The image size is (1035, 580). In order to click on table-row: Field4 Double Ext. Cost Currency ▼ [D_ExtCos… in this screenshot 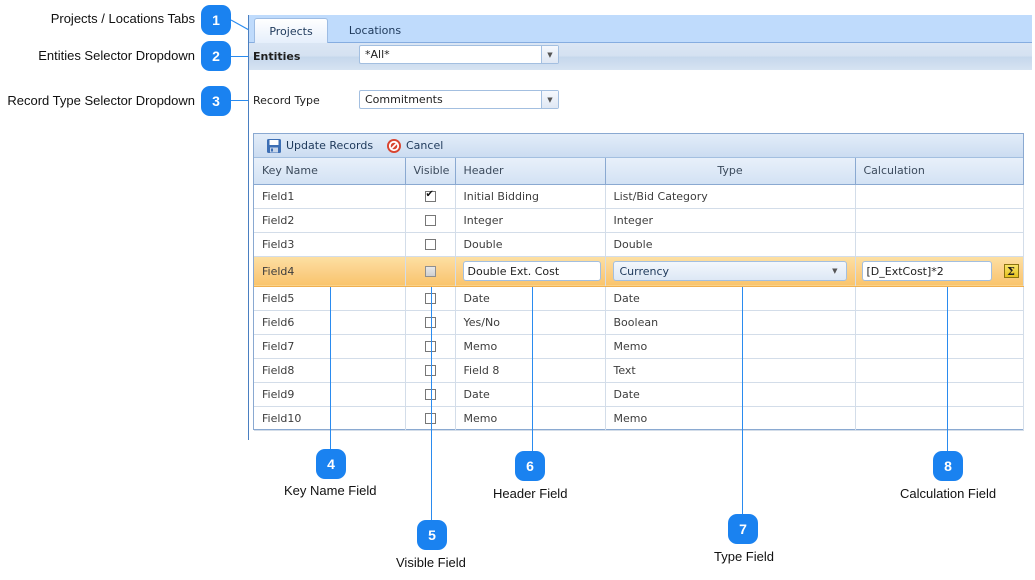, I will do `click(639, 271)`.